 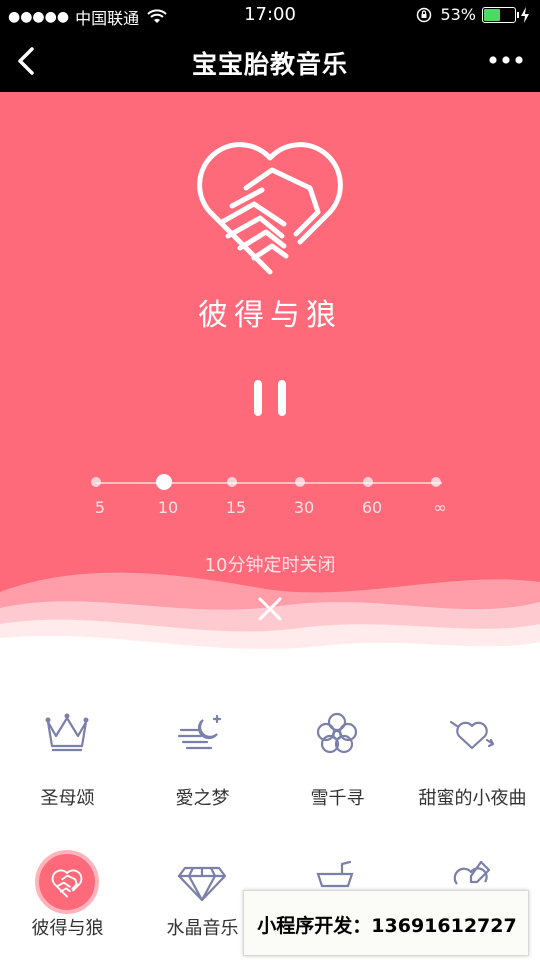 What do you see at coordinates (67, 755) in the screenshot?
I see `song-item: 圣母颂` at bounding box center [67, 755].